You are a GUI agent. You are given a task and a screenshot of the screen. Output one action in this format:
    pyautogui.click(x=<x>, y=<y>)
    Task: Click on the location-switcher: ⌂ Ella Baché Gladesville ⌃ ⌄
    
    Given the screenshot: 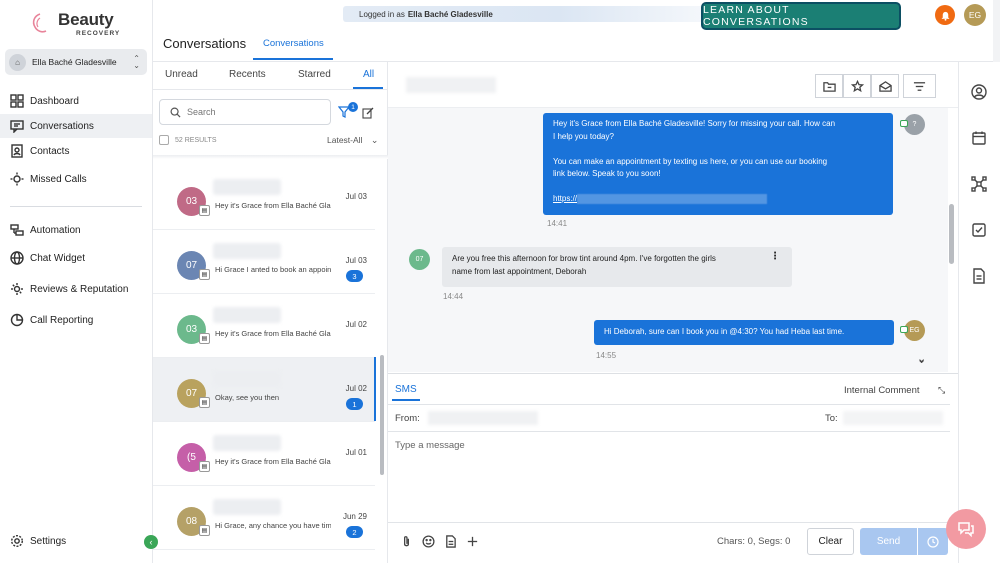 What is the action you would take?
    pyautogui.click(x=76, y=62)
    